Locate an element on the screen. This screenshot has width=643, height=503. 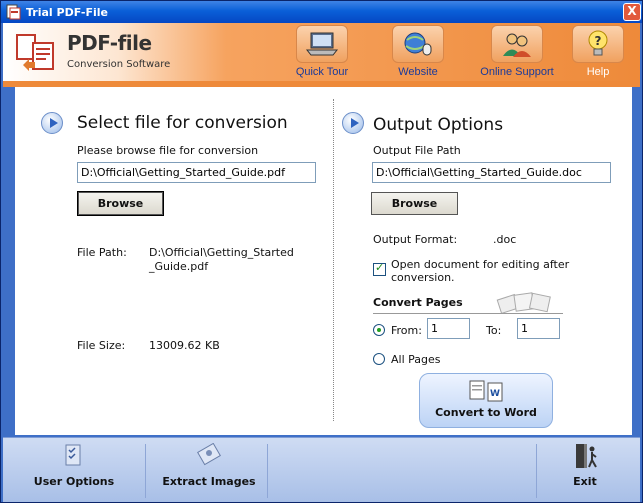
exit-door-icon is located at coordinates (585, 456).